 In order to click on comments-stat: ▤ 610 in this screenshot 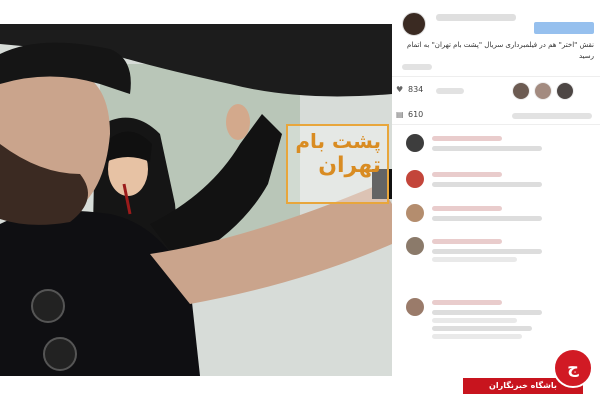, I will do `click(409, 114)`.